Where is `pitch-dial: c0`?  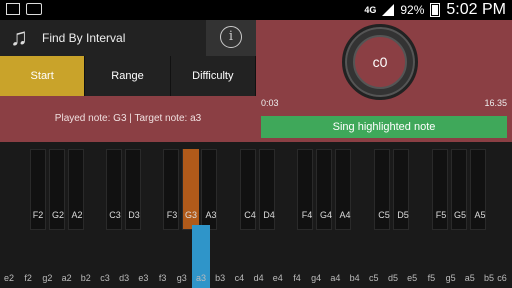 pitch-dial: c0 is located at coordinates (380, 62).